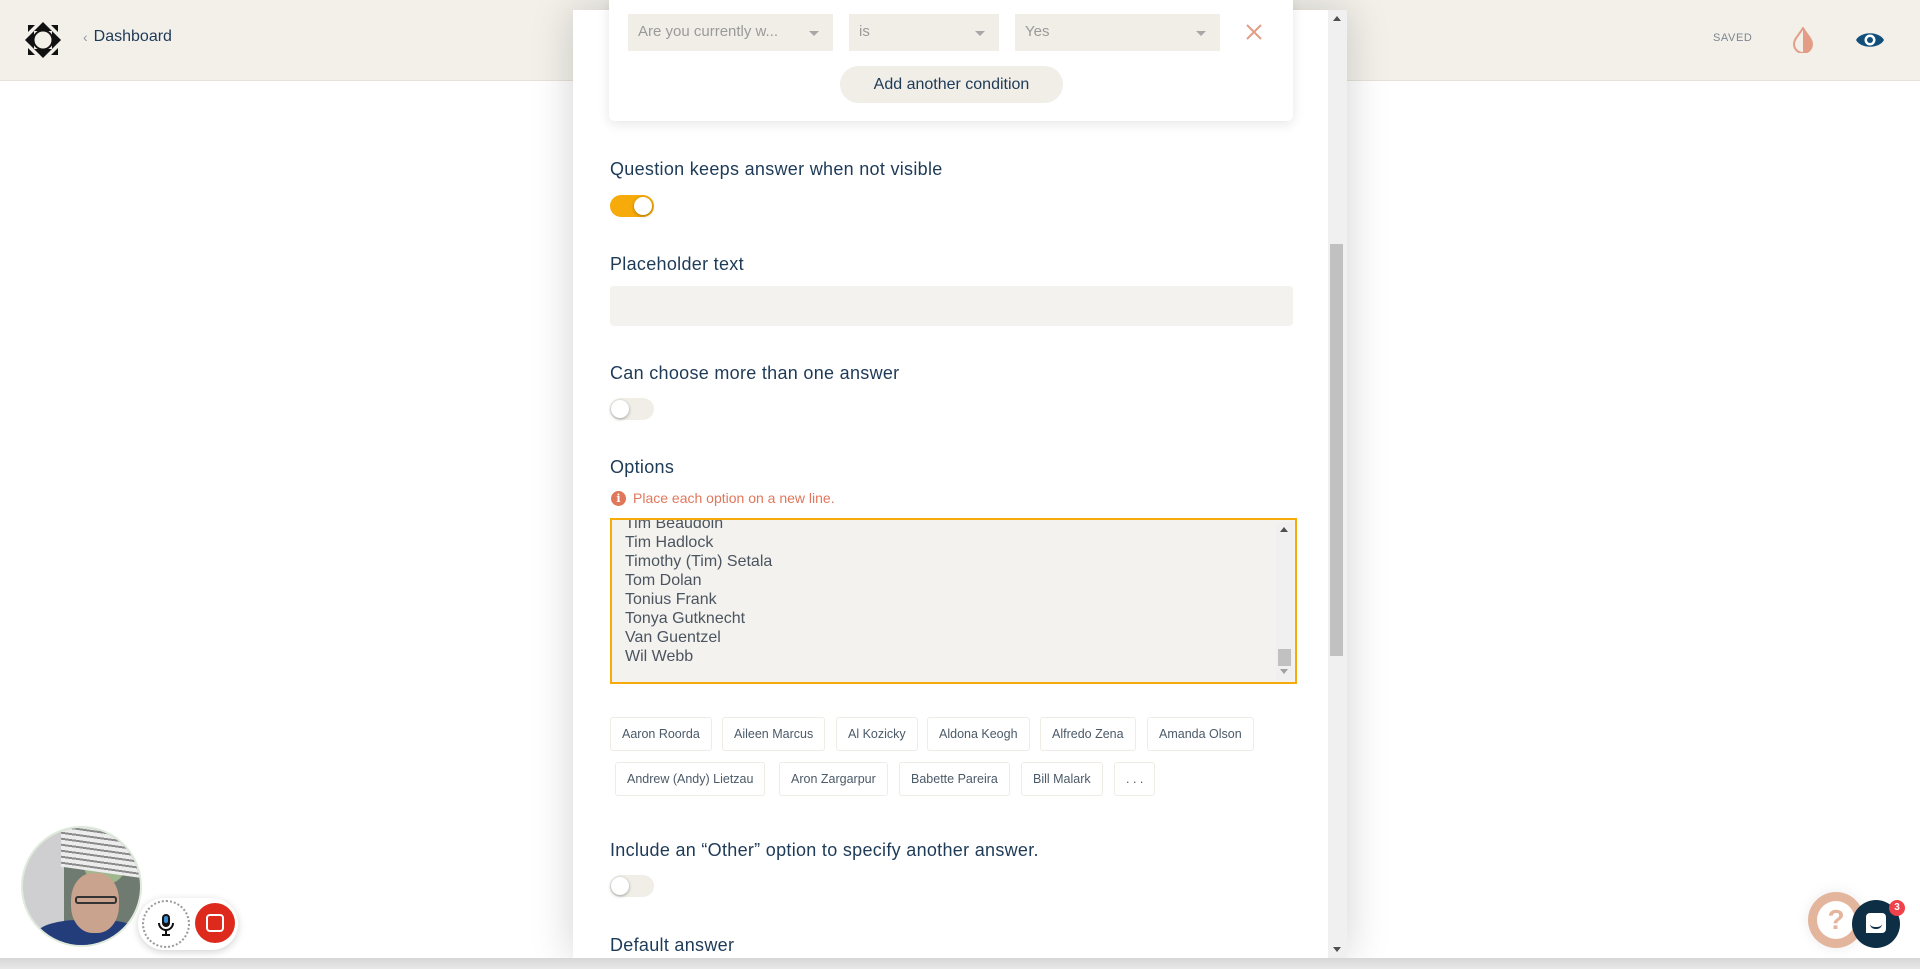 The height and width of the screenshot is (969, 1920). Describe the element at coordinates (632, 886) in the screenshot. I see `other-option-toggle` at that location.